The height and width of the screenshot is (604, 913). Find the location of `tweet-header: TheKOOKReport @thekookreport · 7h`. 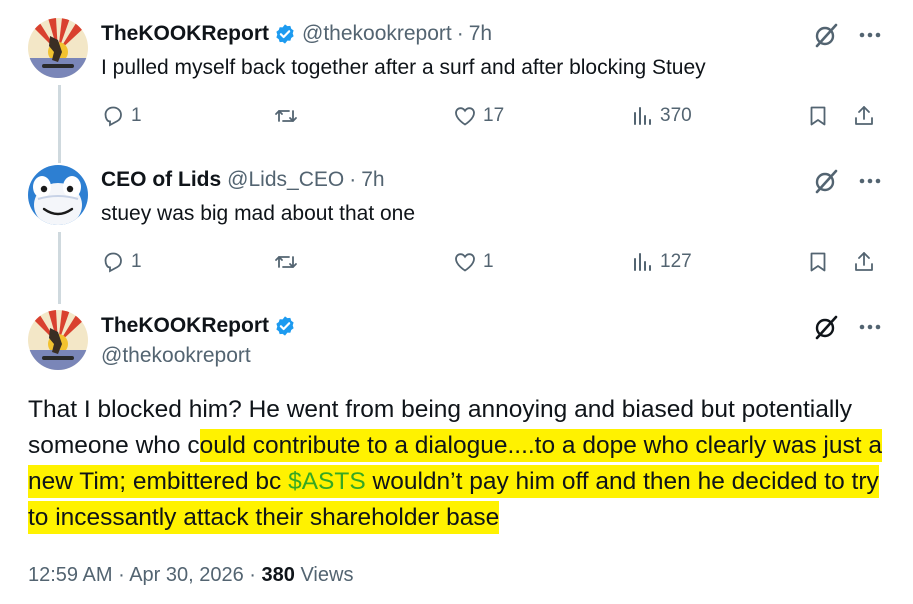

tweet-header: TheKOOKReport @thekookreport · 7h is located at coordinates (296, 34).